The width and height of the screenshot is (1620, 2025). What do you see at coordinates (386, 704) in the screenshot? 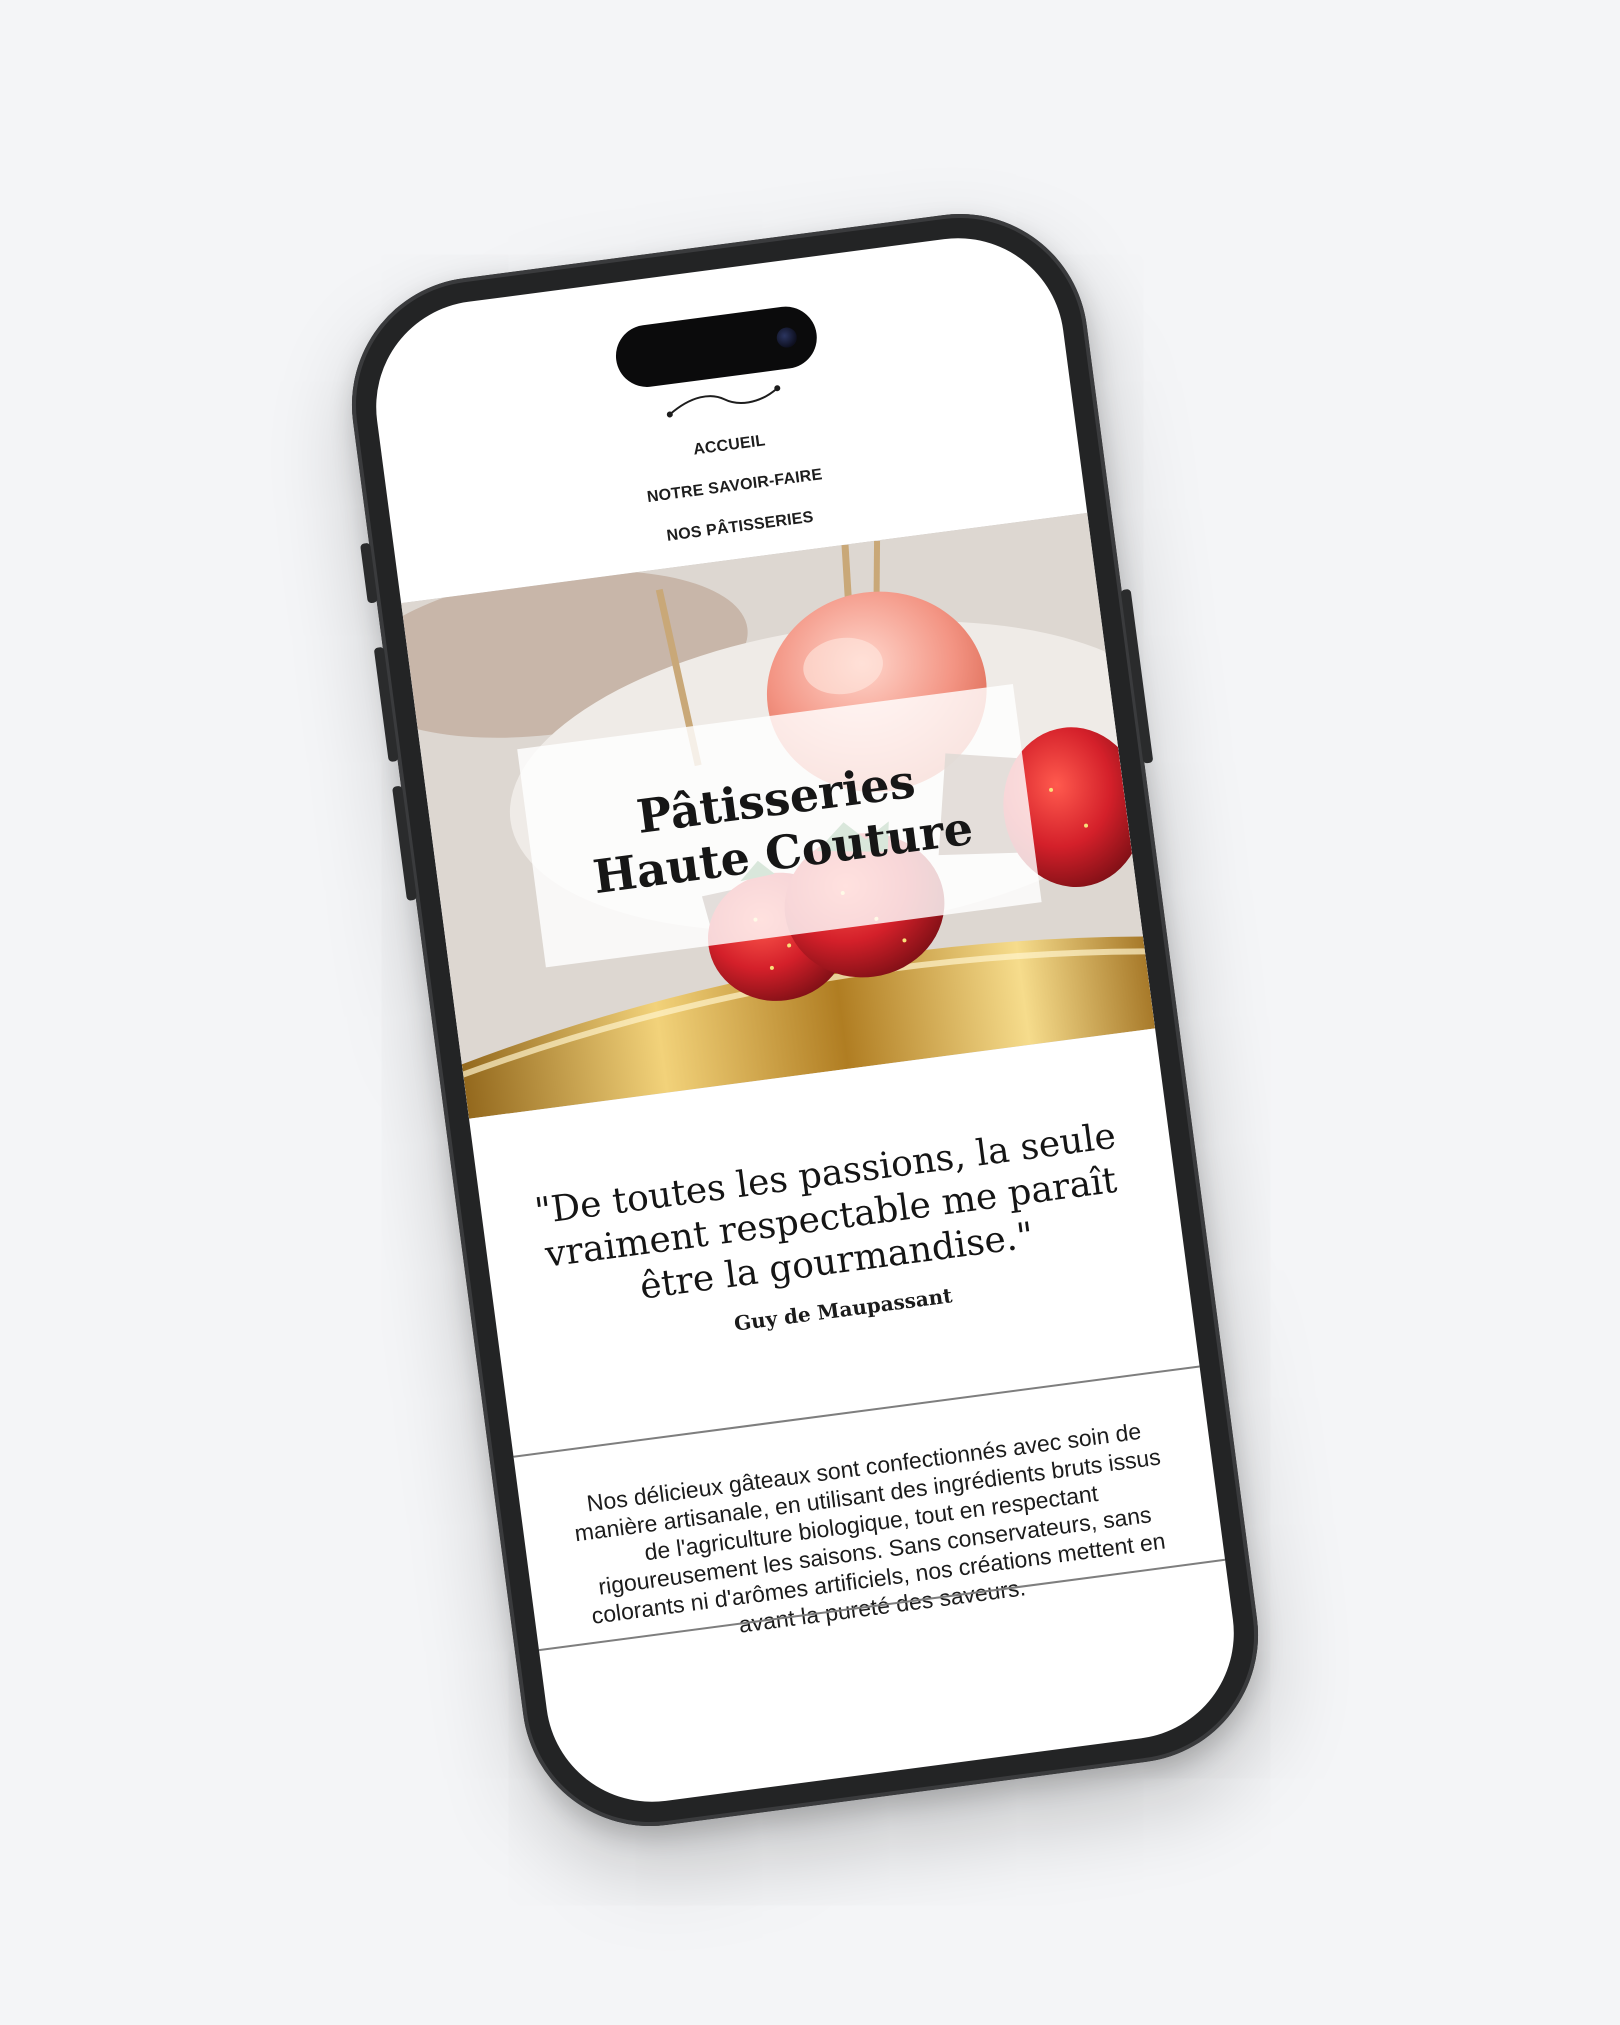
I see `volume-up-button` at bounding box center [386, 704].